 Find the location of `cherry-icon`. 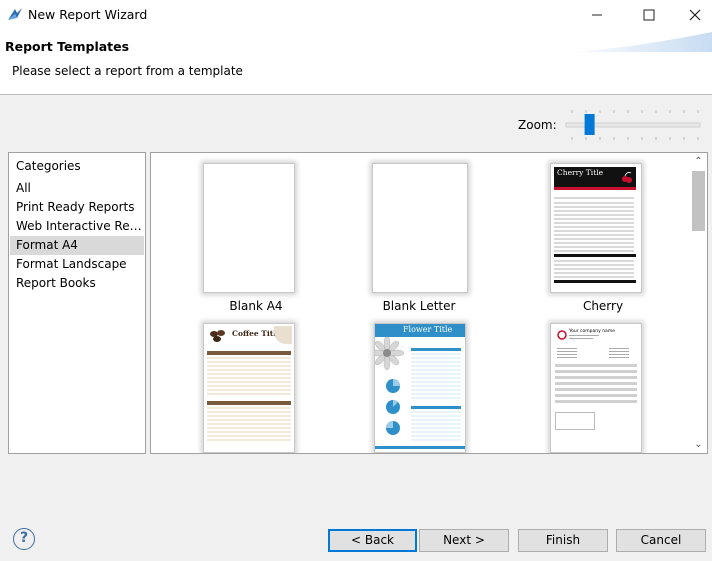

cherry-icon is located at coordinates (627, 177).